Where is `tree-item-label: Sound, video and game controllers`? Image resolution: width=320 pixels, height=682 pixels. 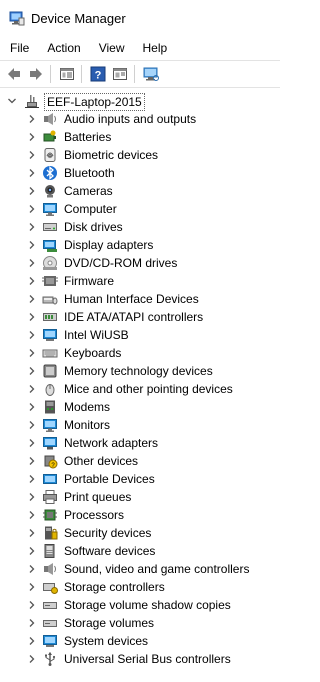
tree-item-label: Sound, video and game controllers is located at coordinates (156, 569).